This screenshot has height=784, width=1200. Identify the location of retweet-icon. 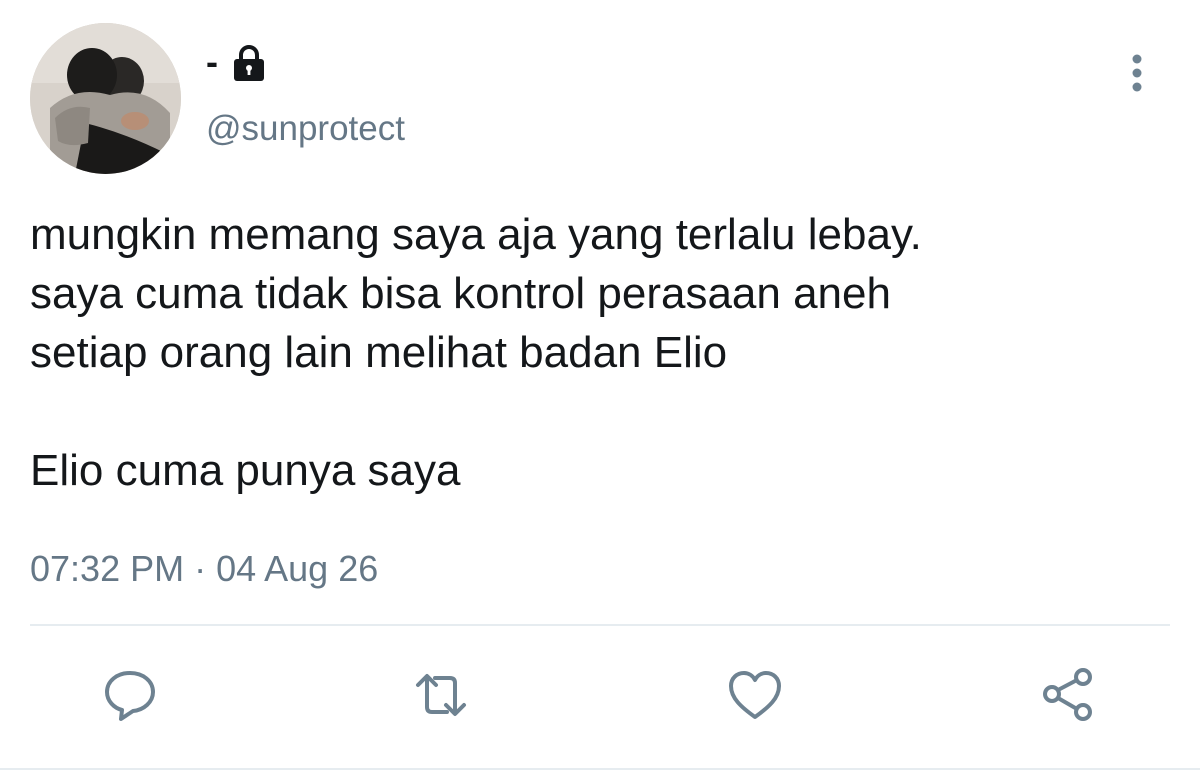
(441, 695).